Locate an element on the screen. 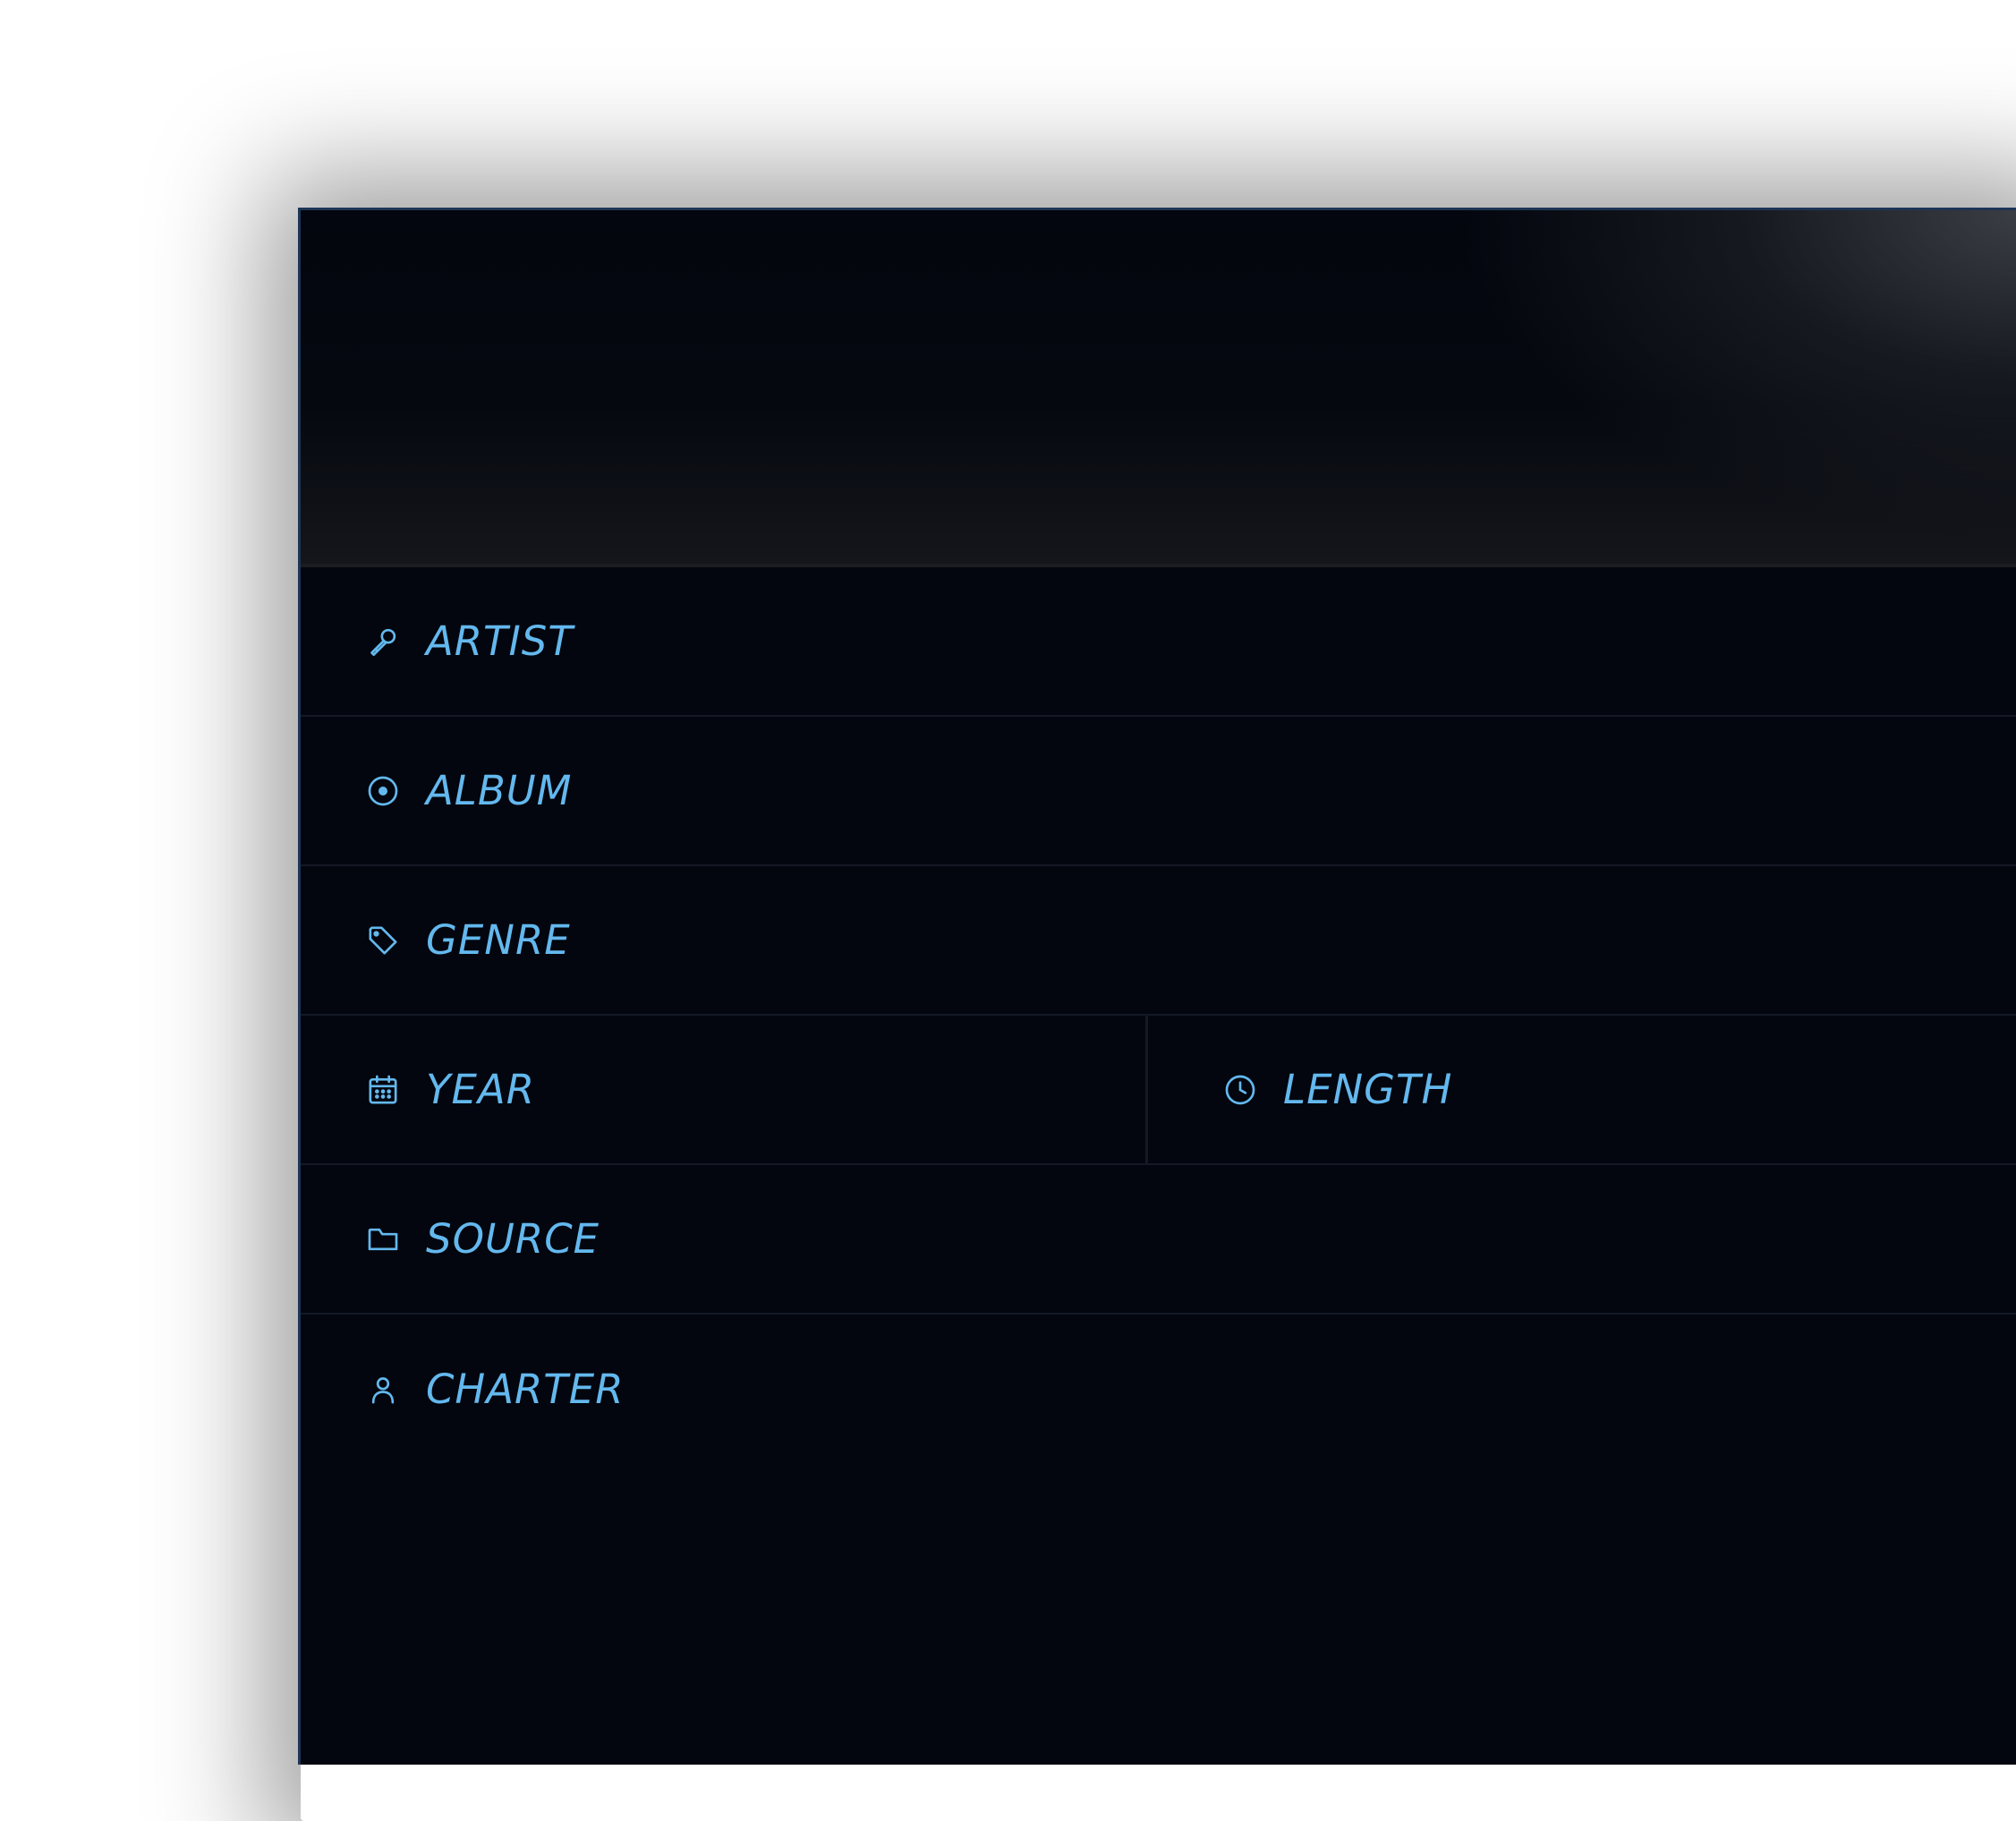 Image resolution: width=2016 pixels, height=1821 pixels. source-field: SOURCE is located at coordinates (1158, 1239).